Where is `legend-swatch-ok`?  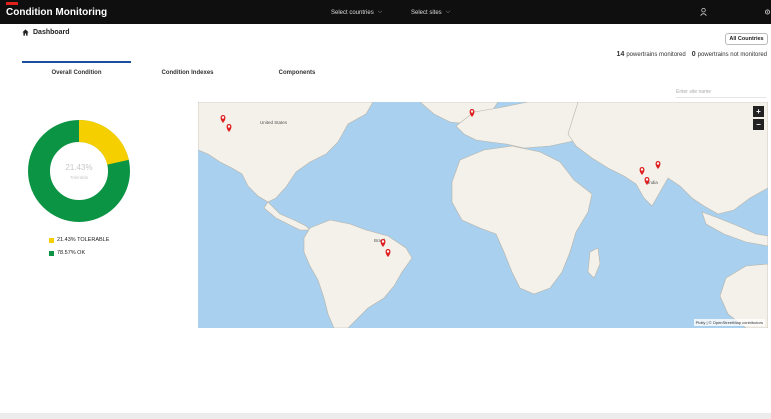 legend-swatch-ok is located at coordinates (51, 253).